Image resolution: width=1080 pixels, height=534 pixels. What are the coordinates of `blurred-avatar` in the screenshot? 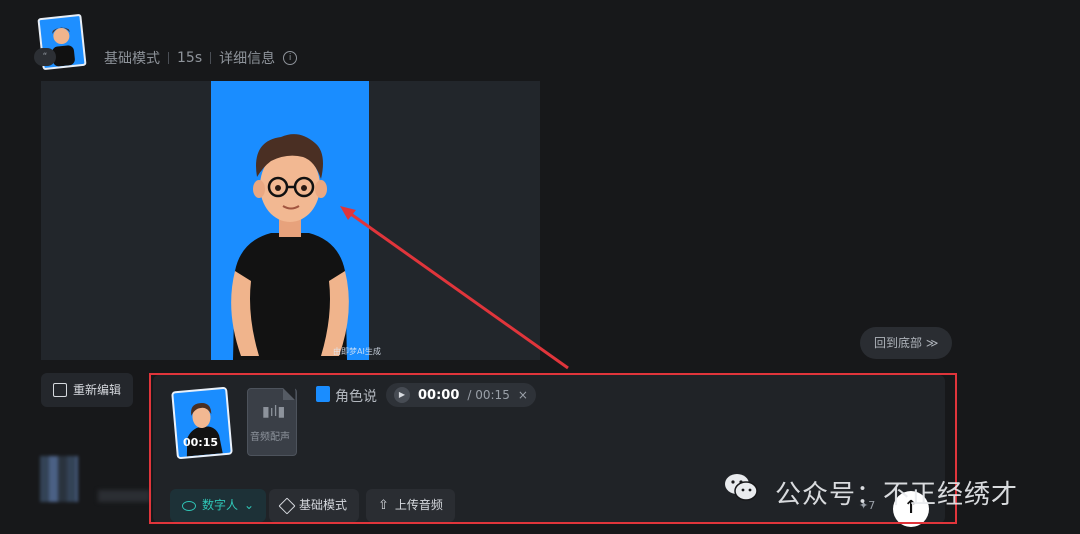 It's located at (59, 479).